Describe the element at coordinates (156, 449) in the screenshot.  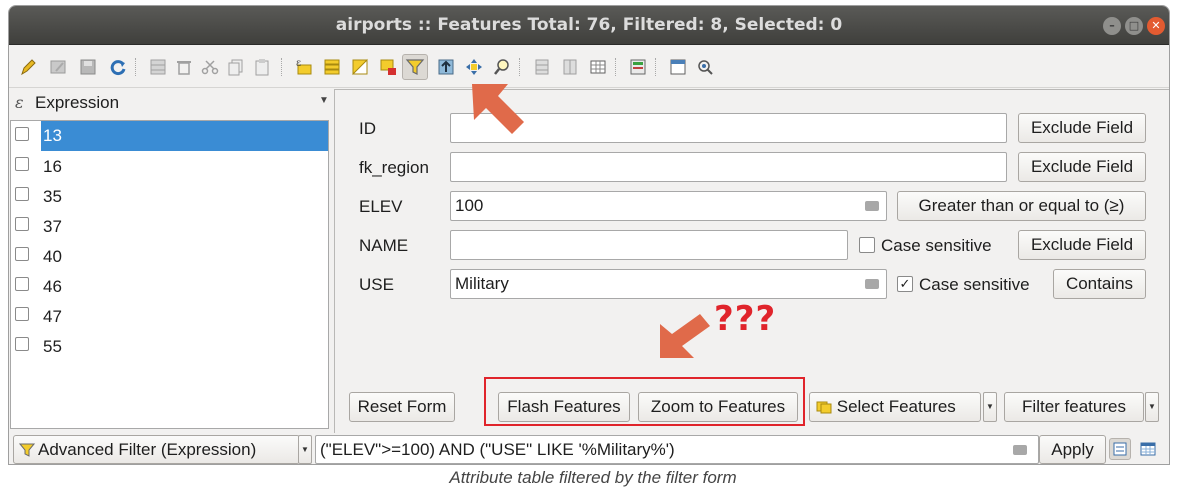
I see `filter-mode-select: Advanced Filter (Expression)` at that location.